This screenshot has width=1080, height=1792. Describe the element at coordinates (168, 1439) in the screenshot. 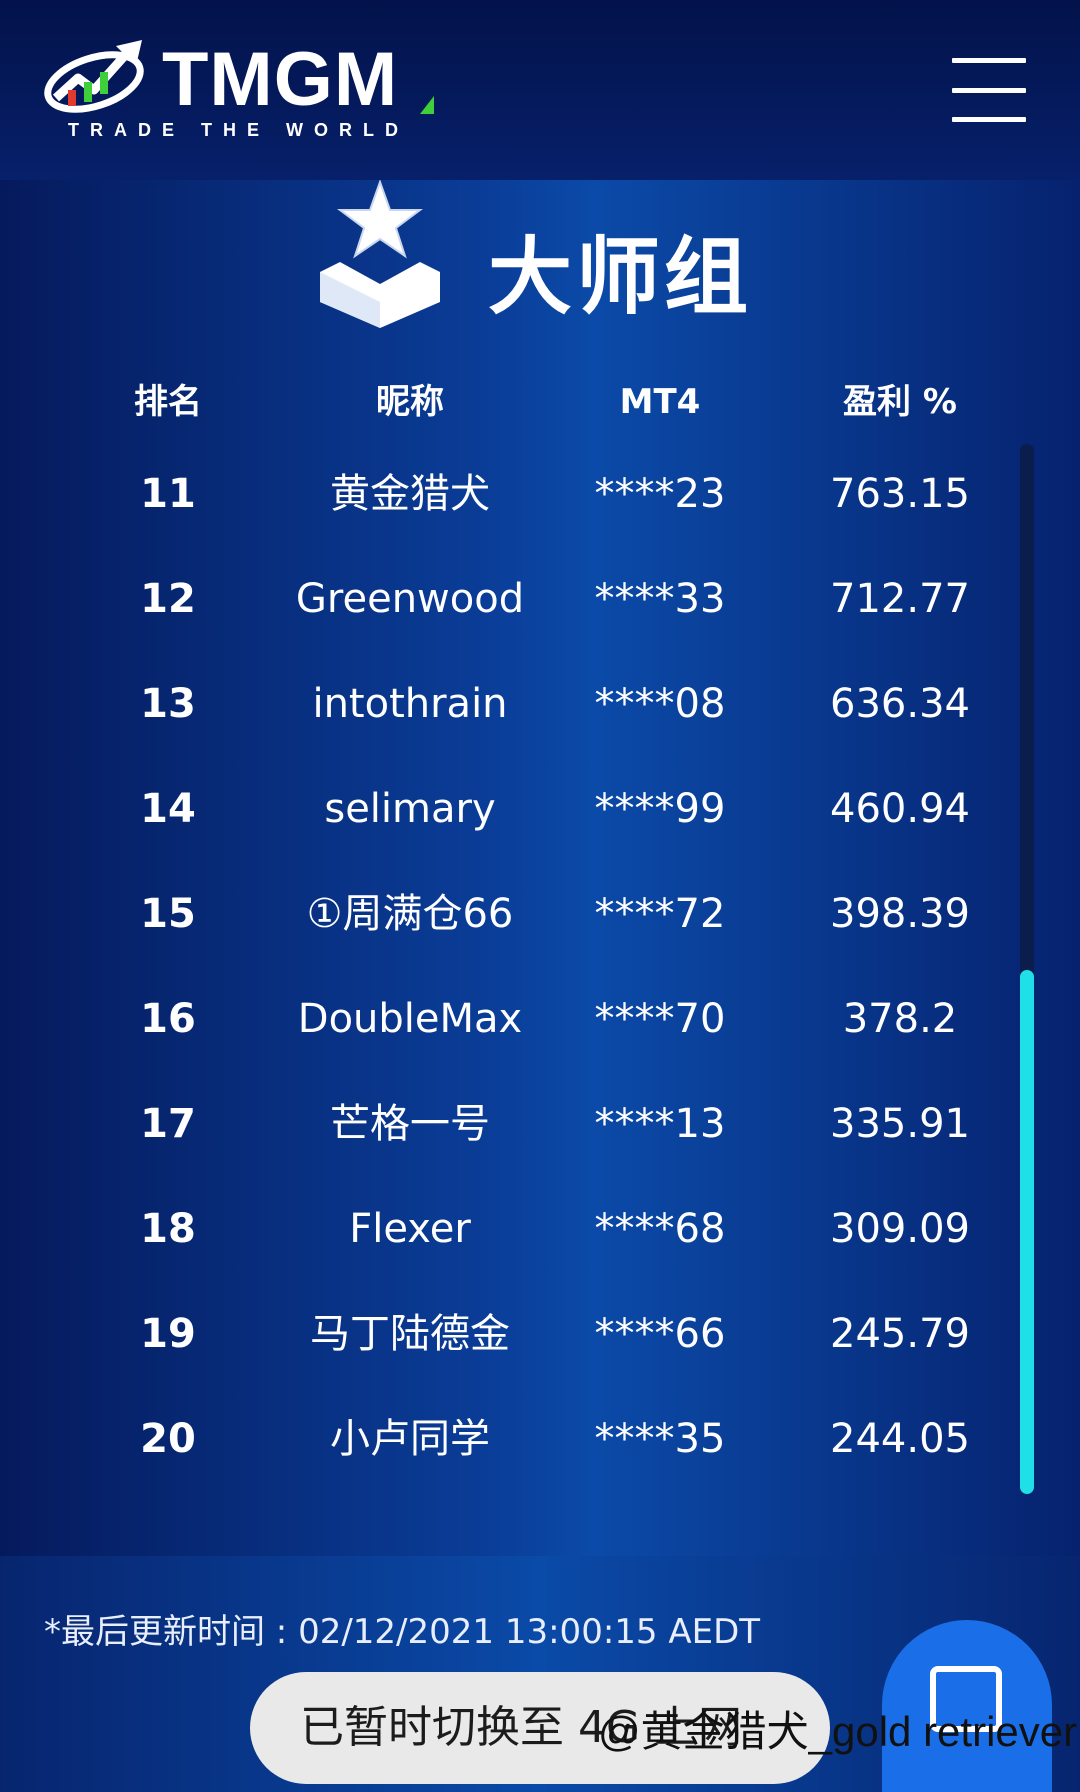

I see `rank-cell: 20` at that location.